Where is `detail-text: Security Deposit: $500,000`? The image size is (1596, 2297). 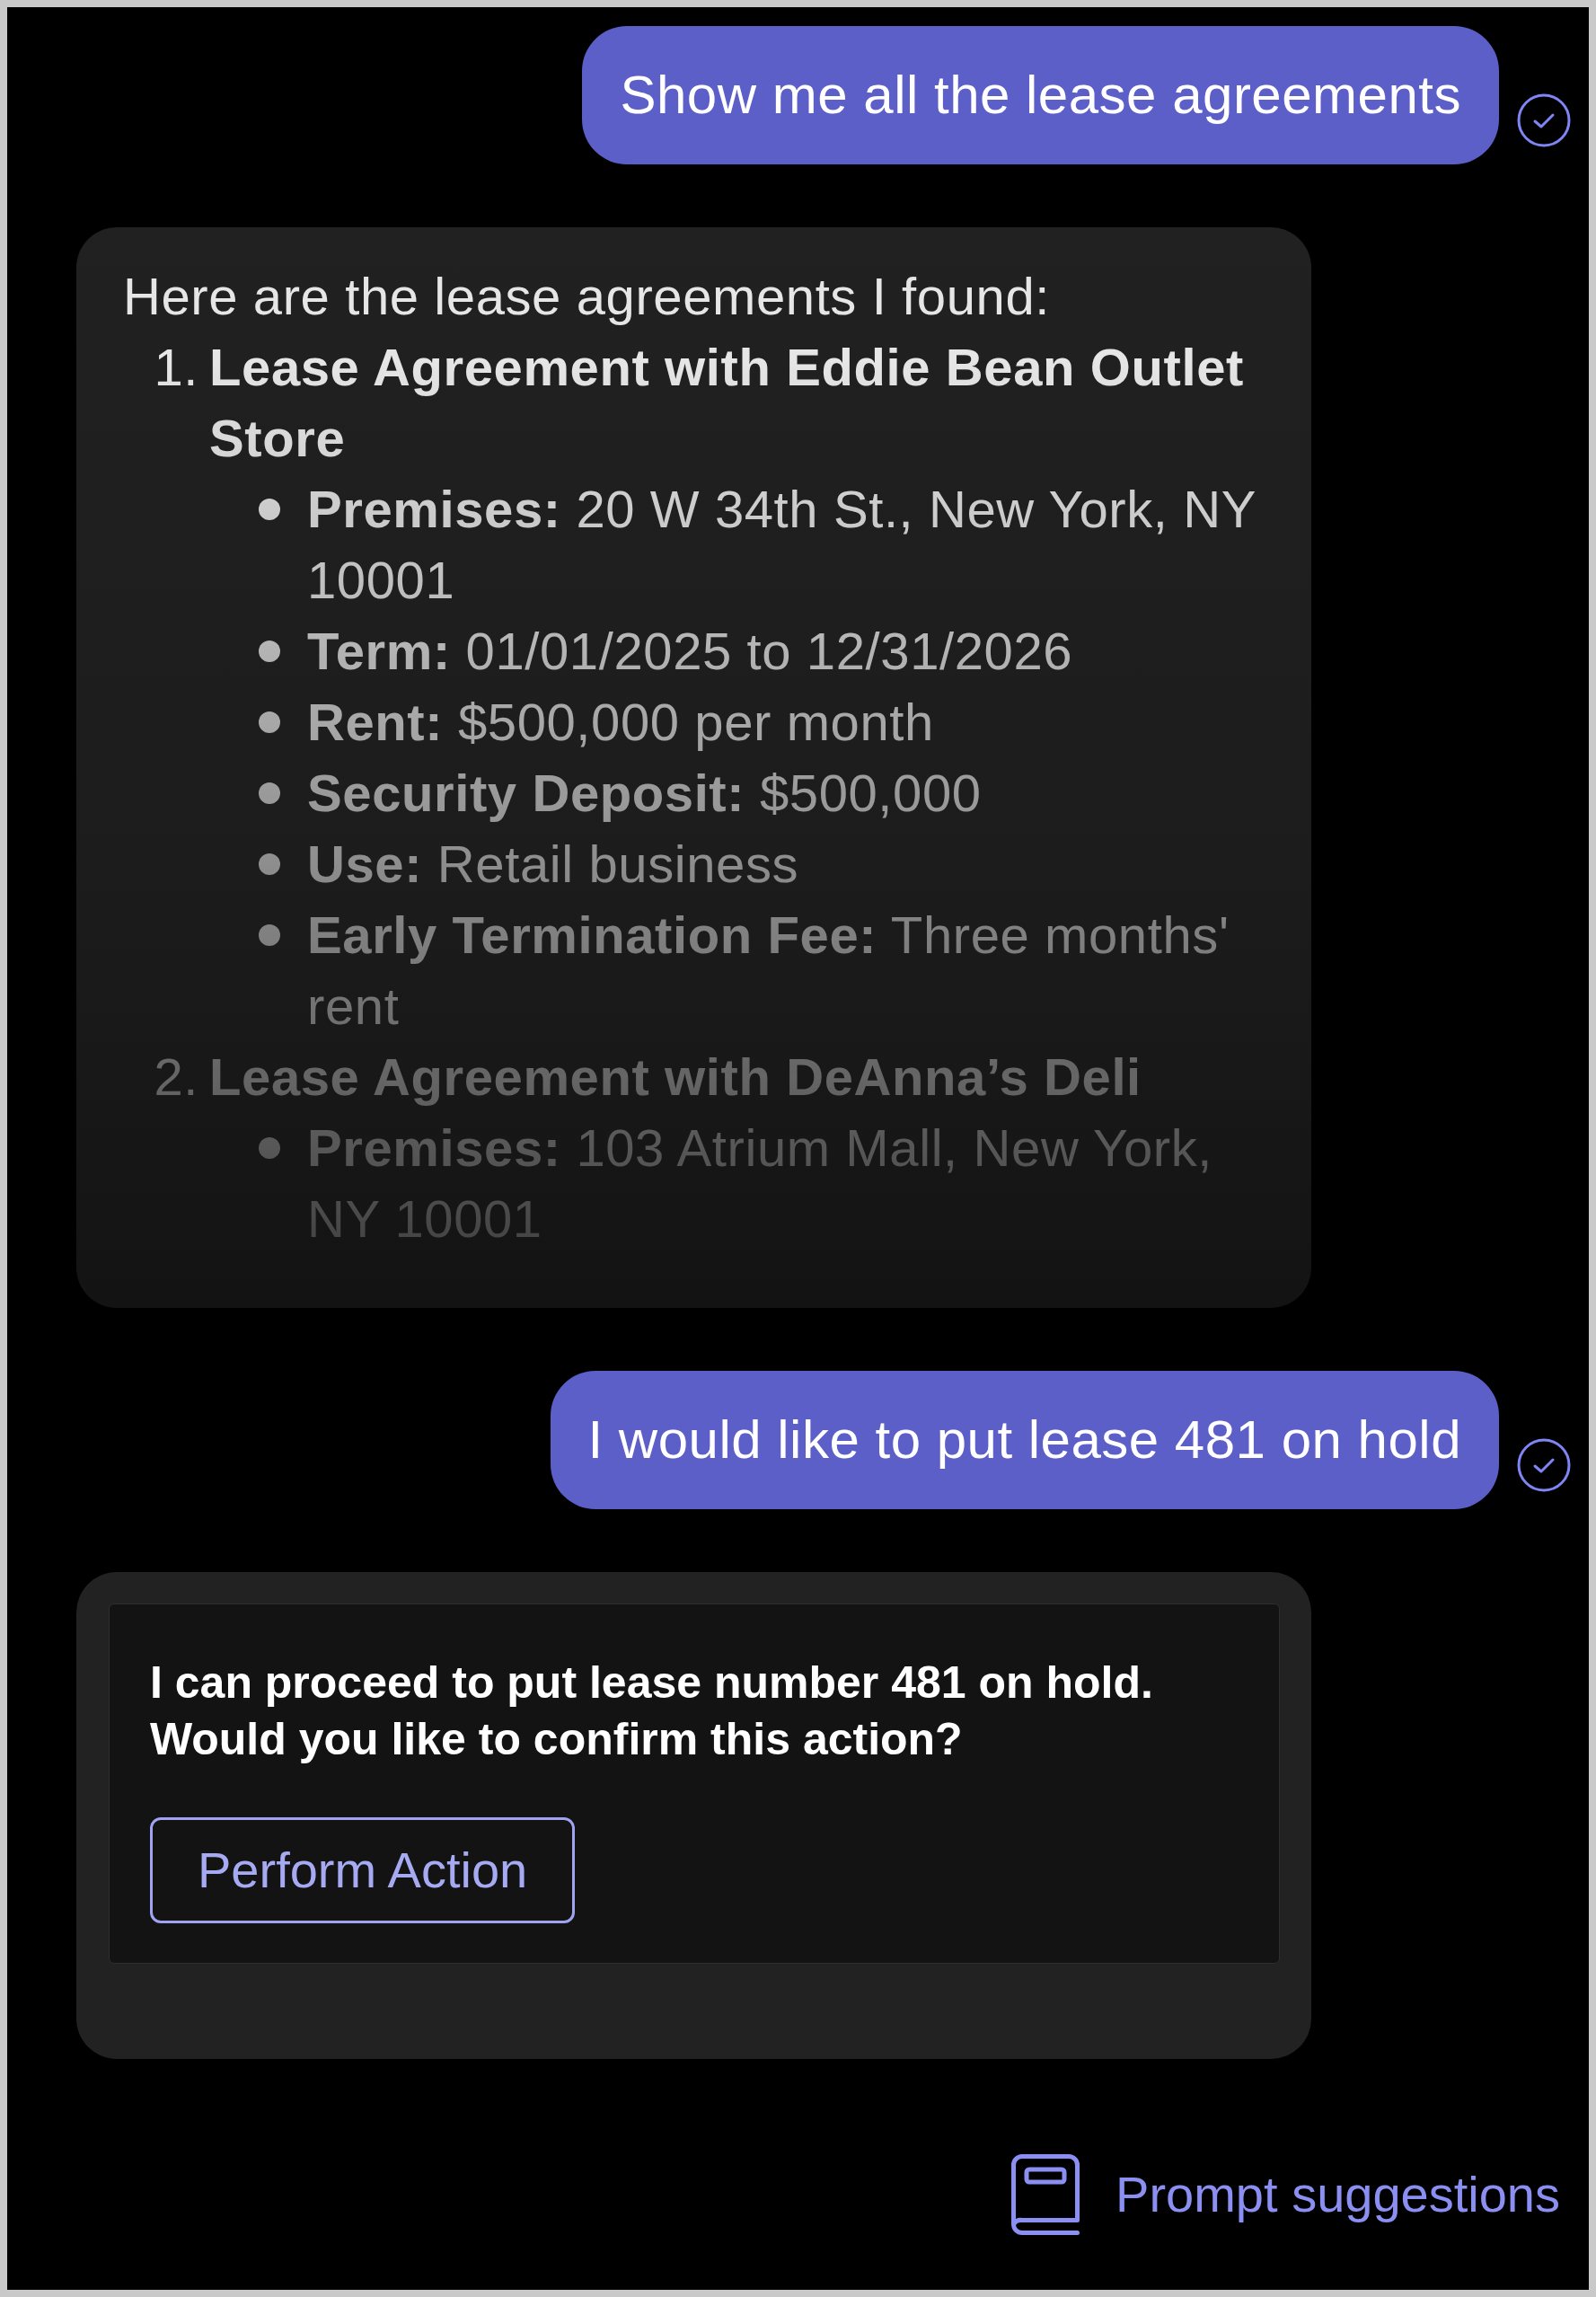
detail-text: Security Deposit: $500,000 is located at coordinates (644, 793).